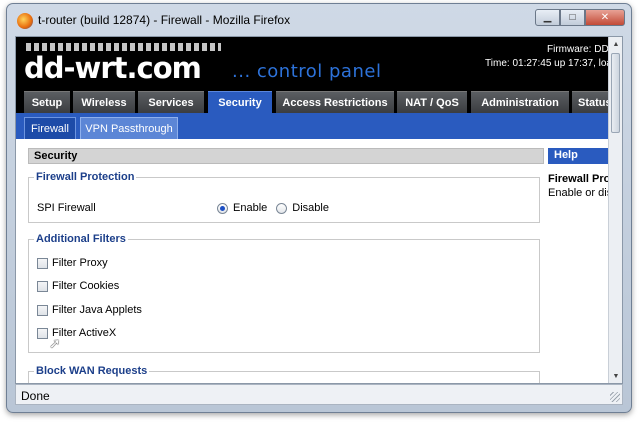 The height and width of the screenshot is (425, 640). Describe the element at coordinates (310, 208) in the screenshot. I see `spi-disable-label: Disable` at that location.